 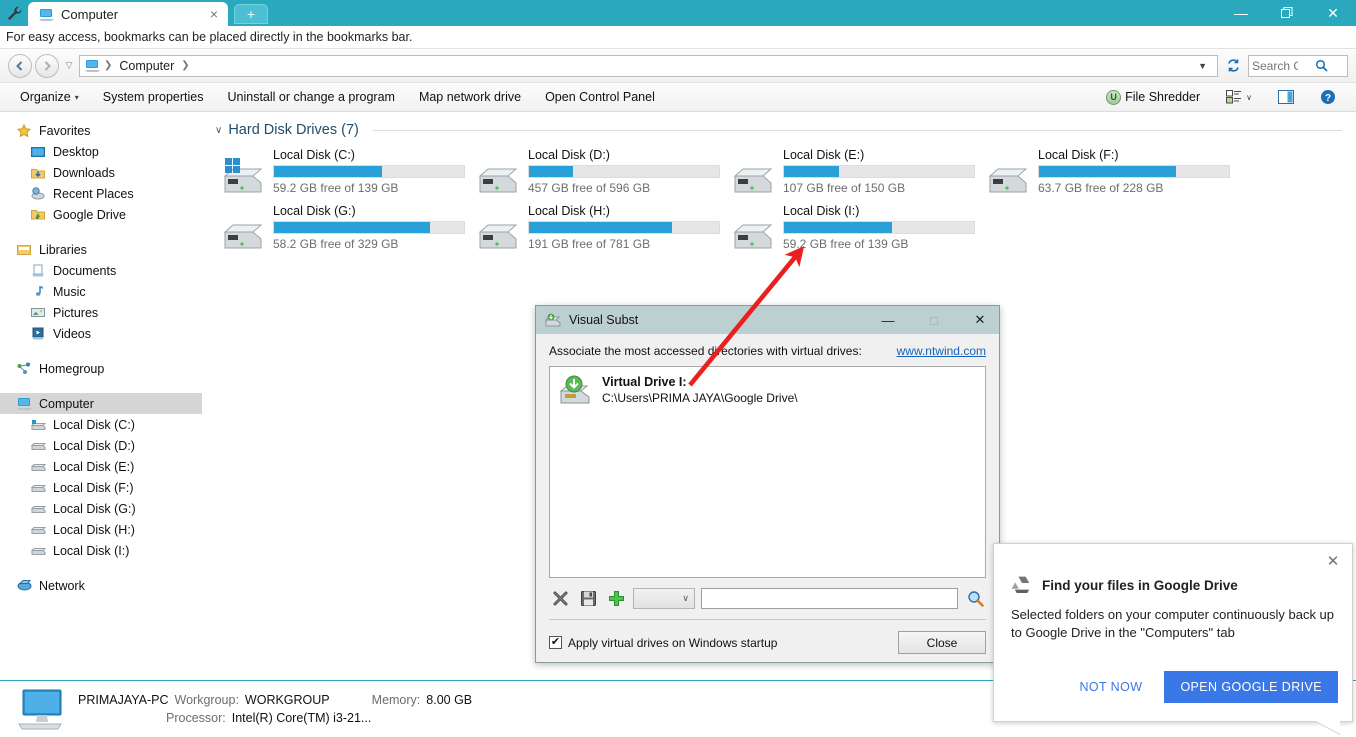 What do you see at coordinates (101, 291) in the screenshot?
I see `sidebar-item-music: Music` at bounding box center [101, 291].